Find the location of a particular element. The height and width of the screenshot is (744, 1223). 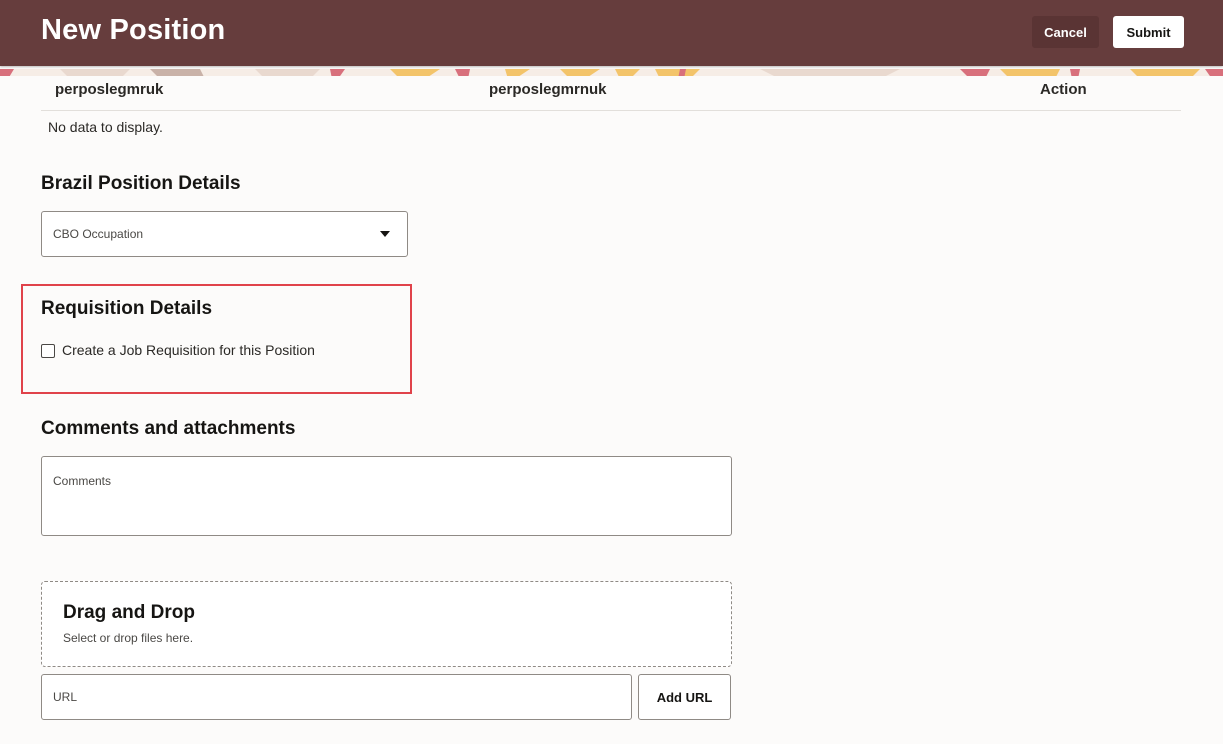

column-header-action: Action is located at coordinates (1063, 89).